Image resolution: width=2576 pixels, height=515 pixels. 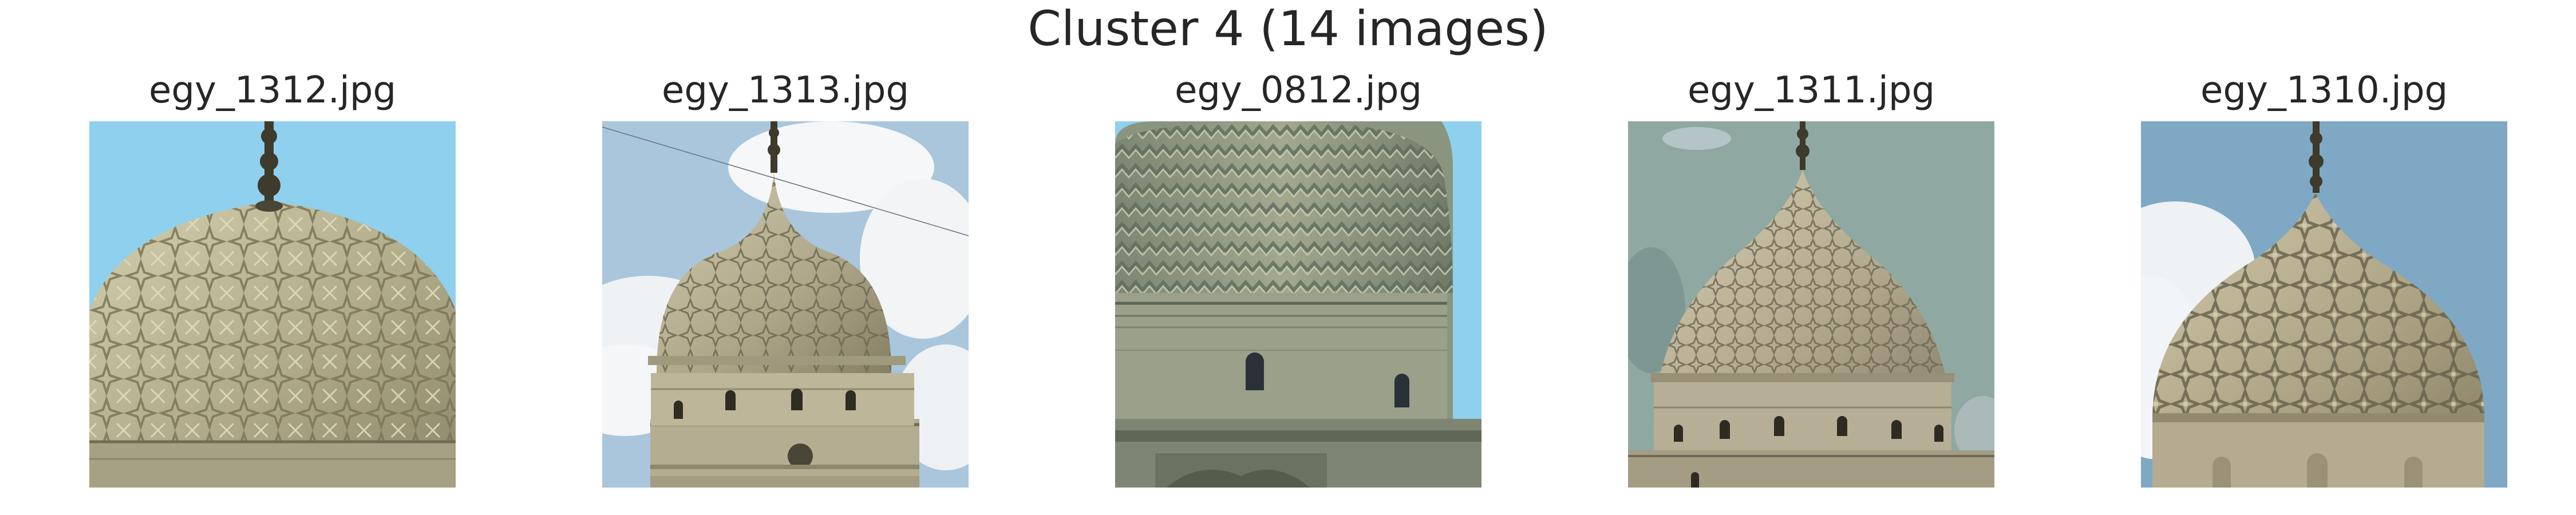 I want to click on image-filename-label: egy_1312.jpg, so click(x=272, y=90).